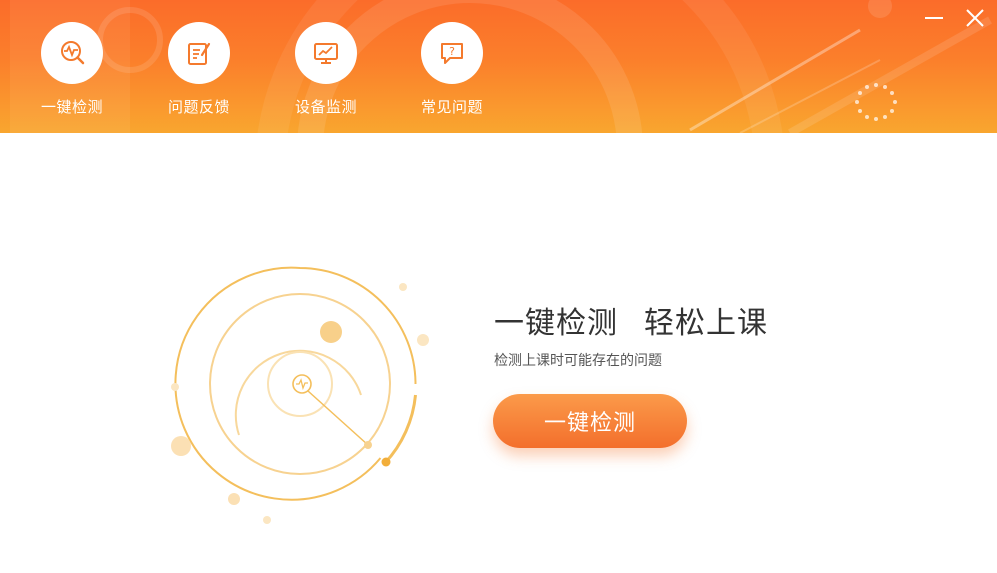 This screenshot has height=573, width=997. I want to click on nav-label: 设备监测, so click(325, 107).